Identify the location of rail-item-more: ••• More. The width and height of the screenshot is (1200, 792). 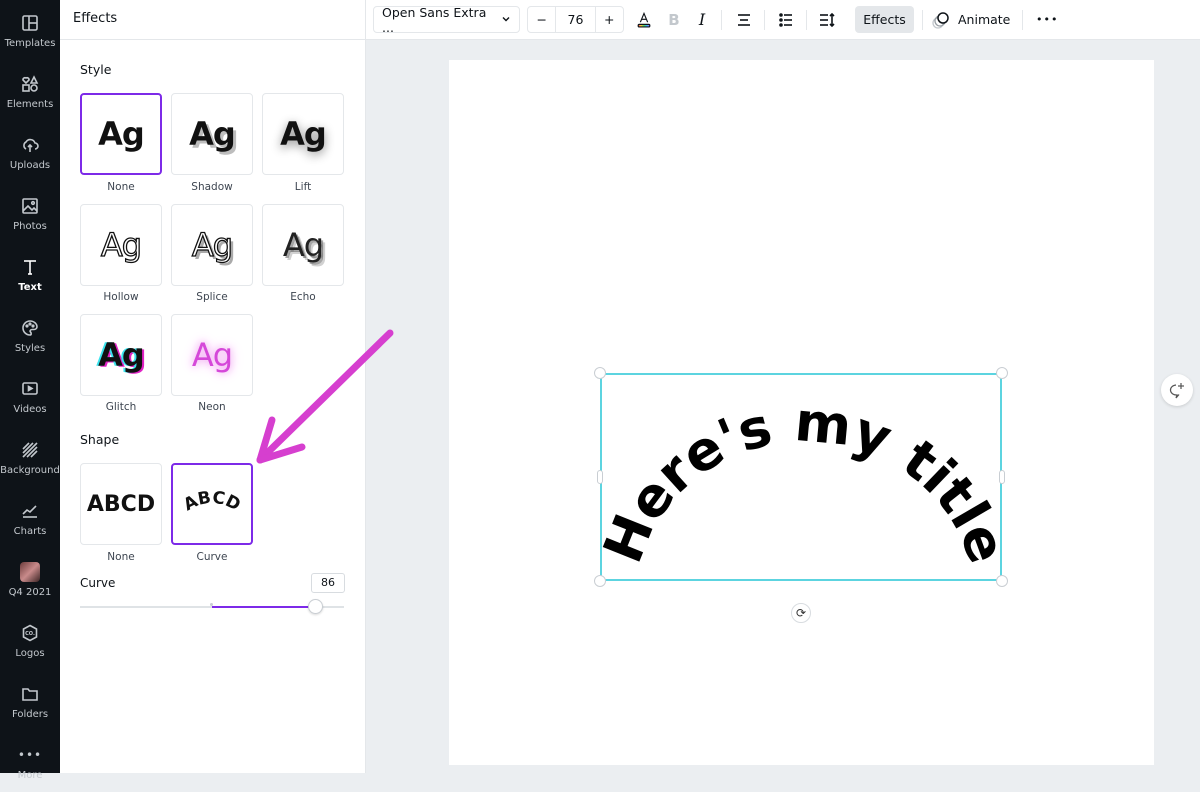
(30, 764).